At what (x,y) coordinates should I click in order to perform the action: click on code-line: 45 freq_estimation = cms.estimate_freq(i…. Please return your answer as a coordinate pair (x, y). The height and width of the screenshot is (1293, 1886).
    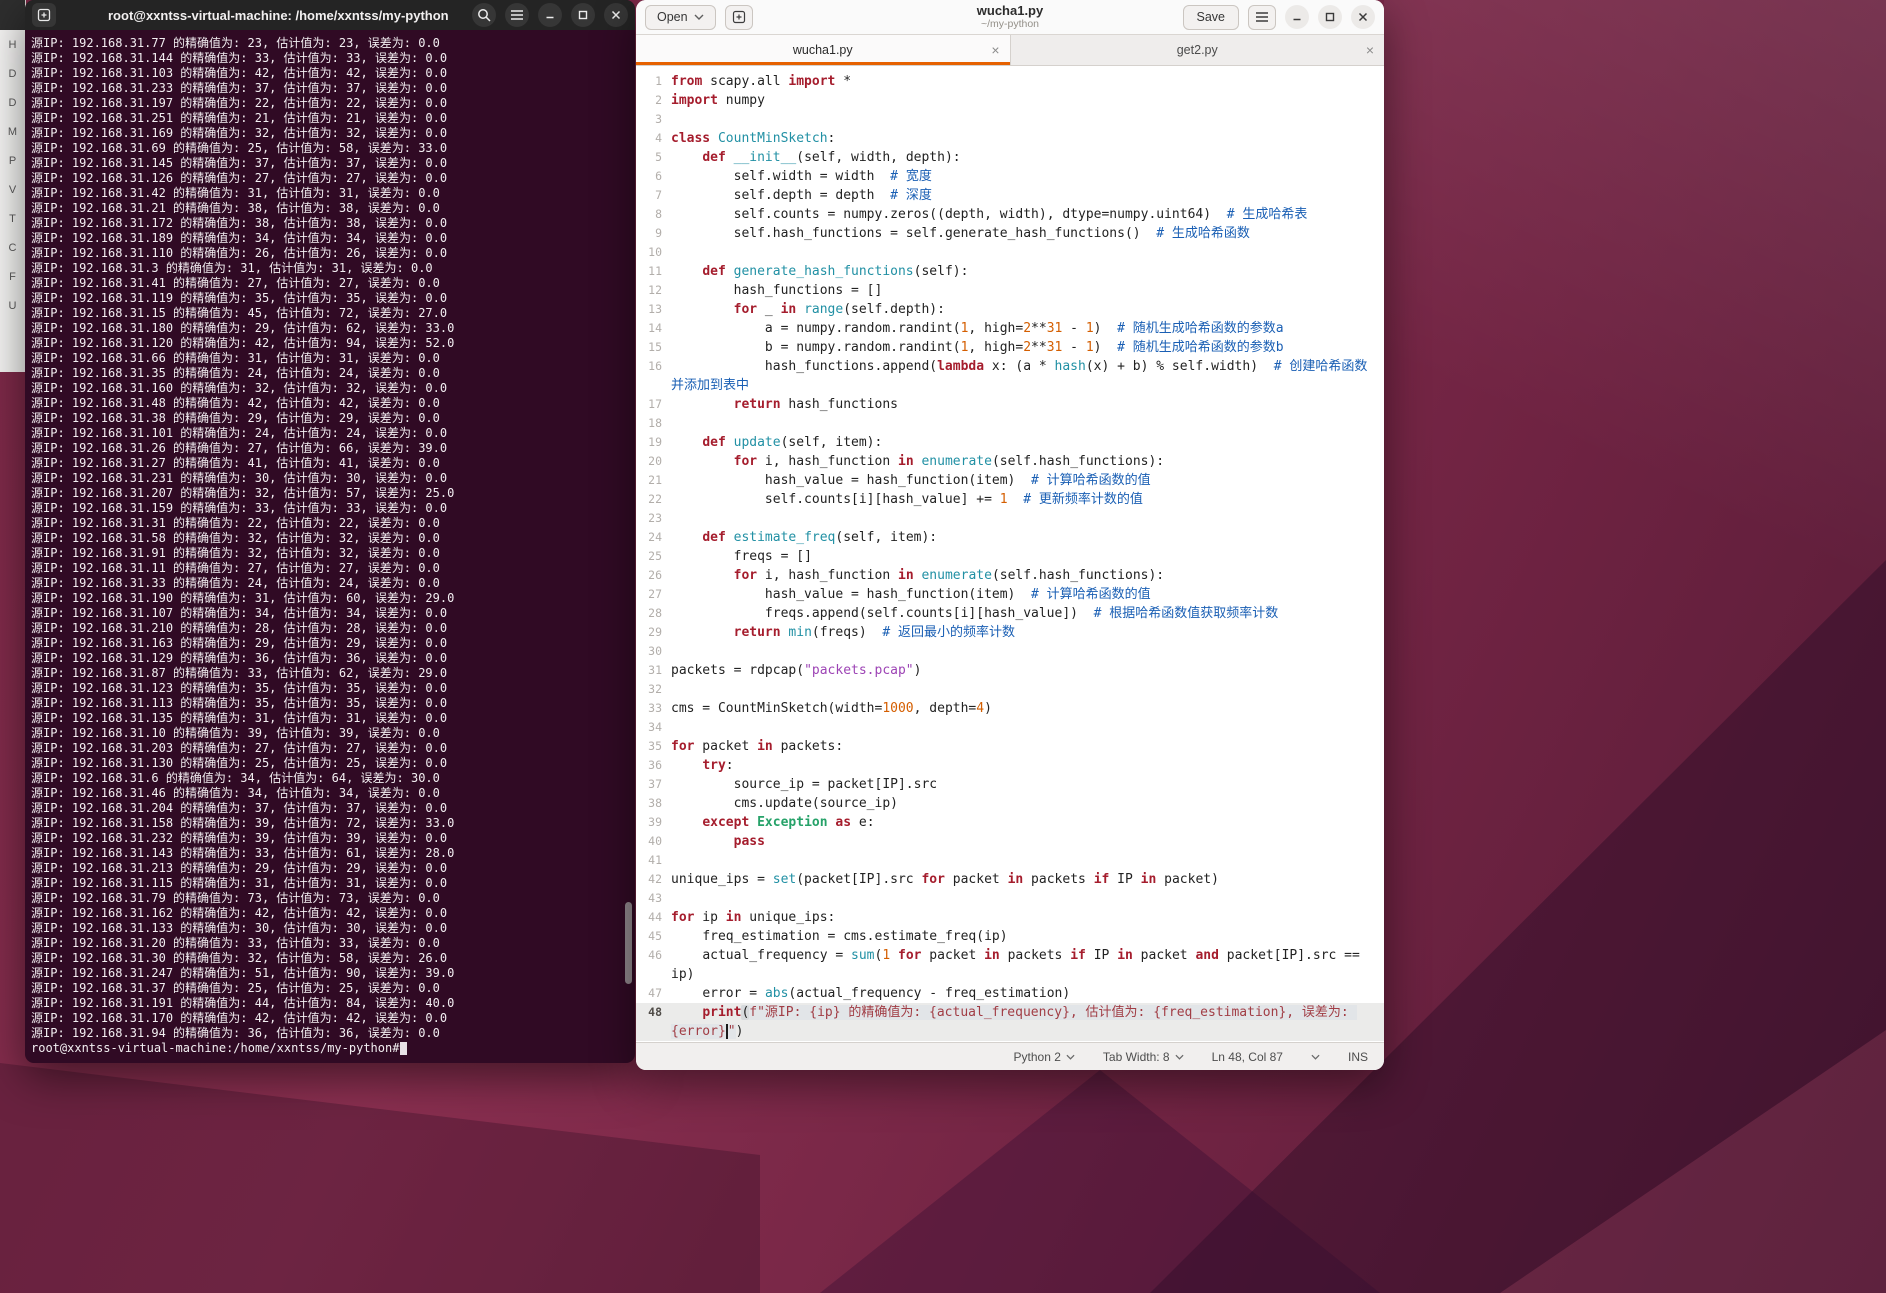
    Looking at the image, I should click on (1010, 936).